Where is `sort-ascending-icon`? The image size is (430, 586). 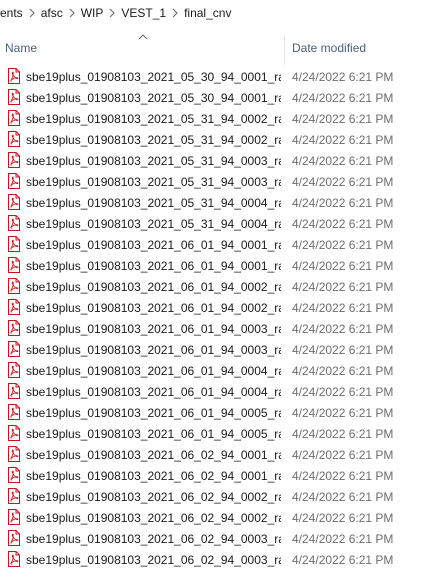
sort-ascending-icon is located at coordinates (143, 36).